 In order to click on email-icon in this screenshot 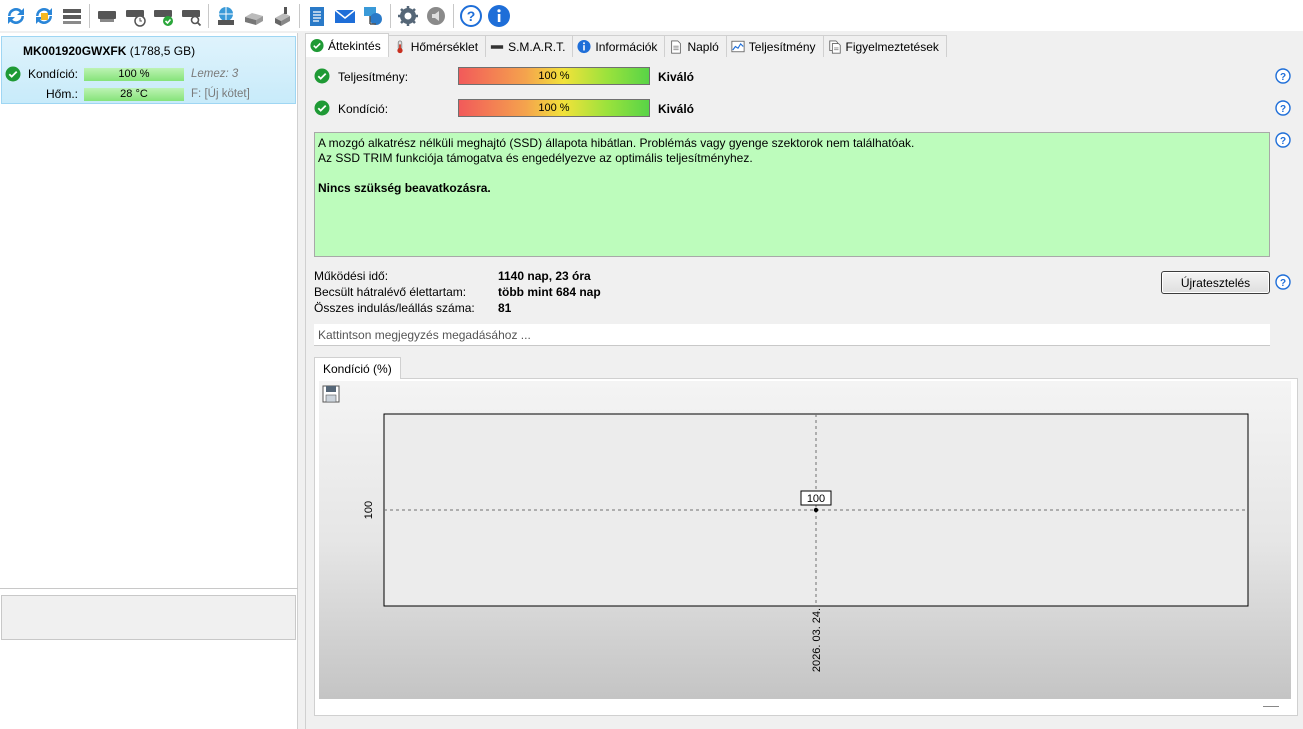, I will do `click(345, 16)`.